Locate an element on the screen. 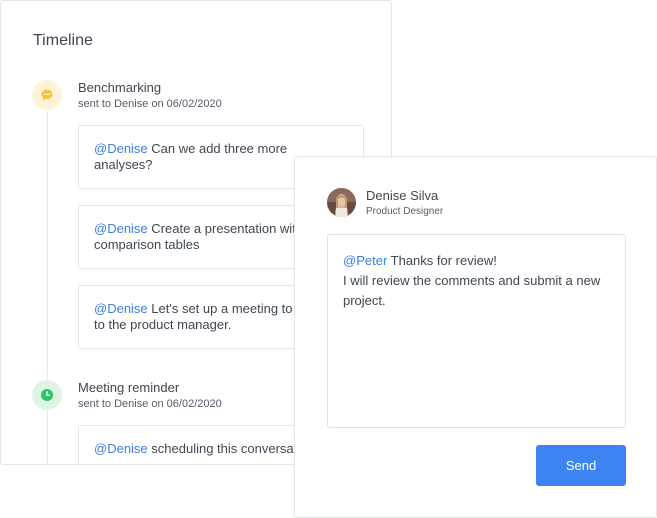 This screenshot has width=657, height=518. user-name: Denise Silva is located at coordinates (402, 195).